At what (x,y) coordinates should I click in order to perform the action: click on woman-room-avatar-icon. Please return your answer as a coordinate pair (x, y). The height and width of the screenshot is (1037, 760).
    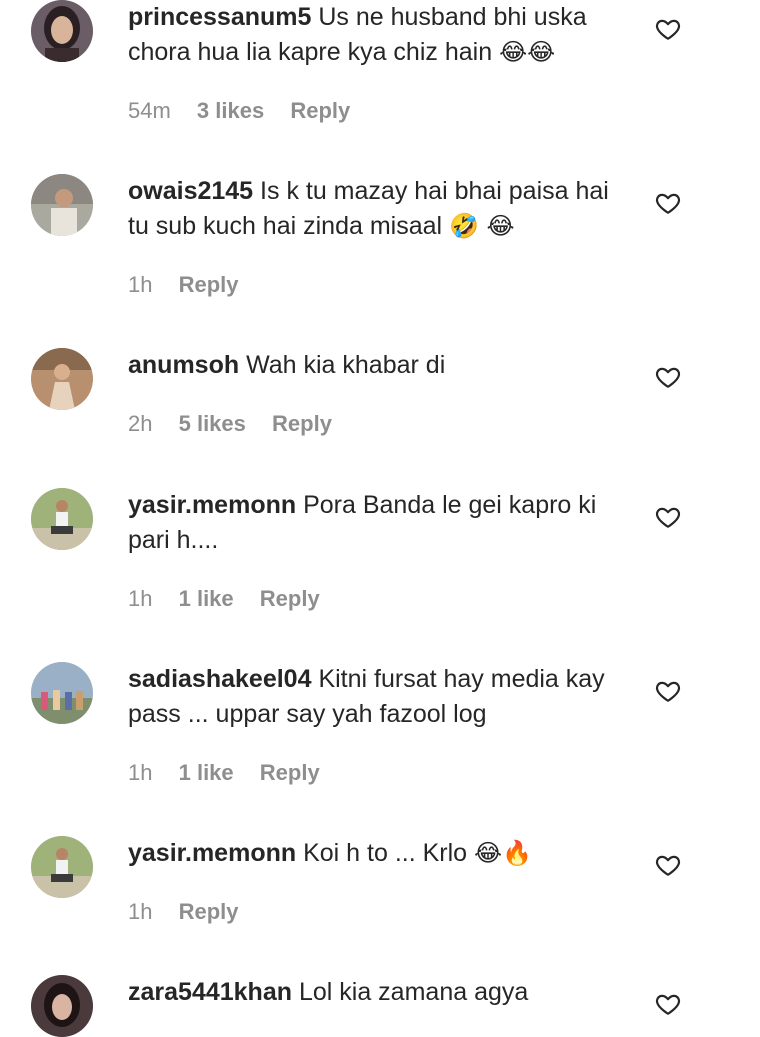
    Looking at the image, I should click on (62, 379).